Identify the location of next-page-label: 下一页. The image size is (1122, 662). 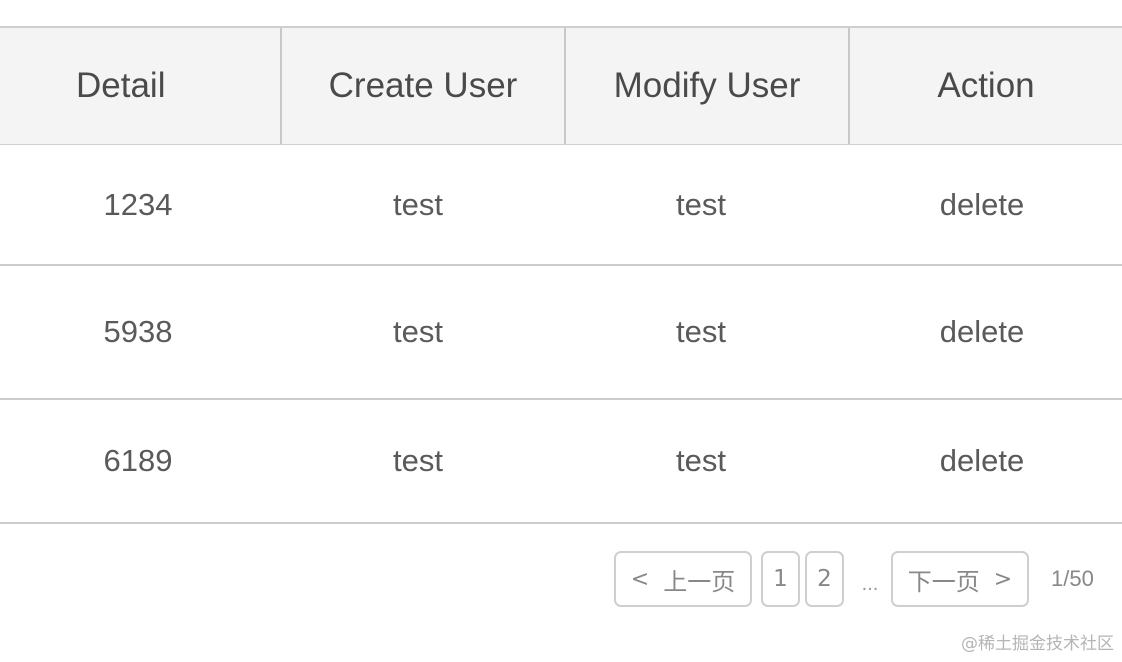
(943, 581).